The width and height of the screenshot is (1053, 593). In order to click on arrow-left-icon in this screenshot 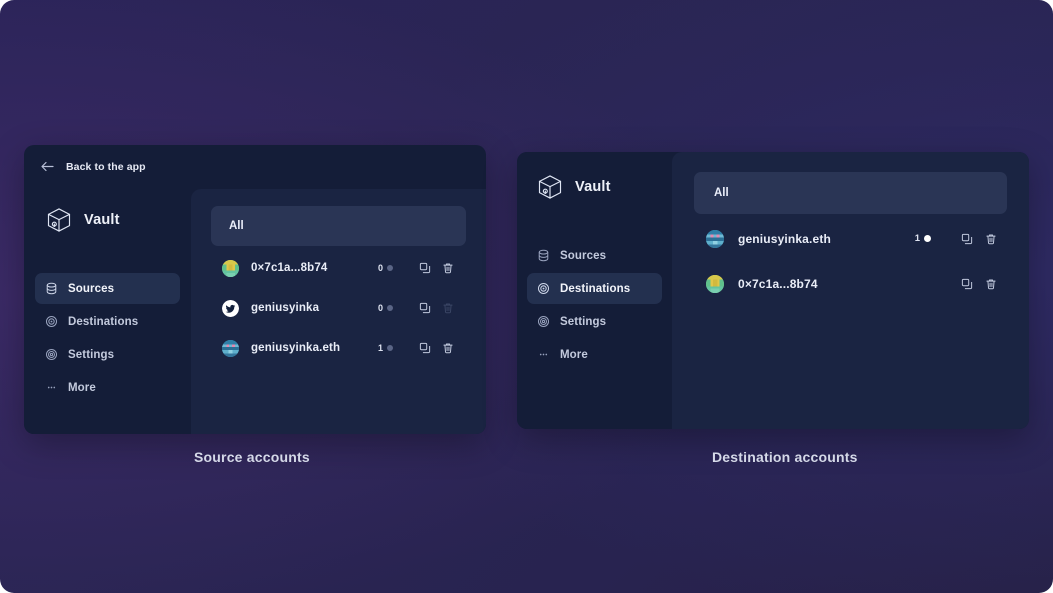, I will do `click(47, 167)`.